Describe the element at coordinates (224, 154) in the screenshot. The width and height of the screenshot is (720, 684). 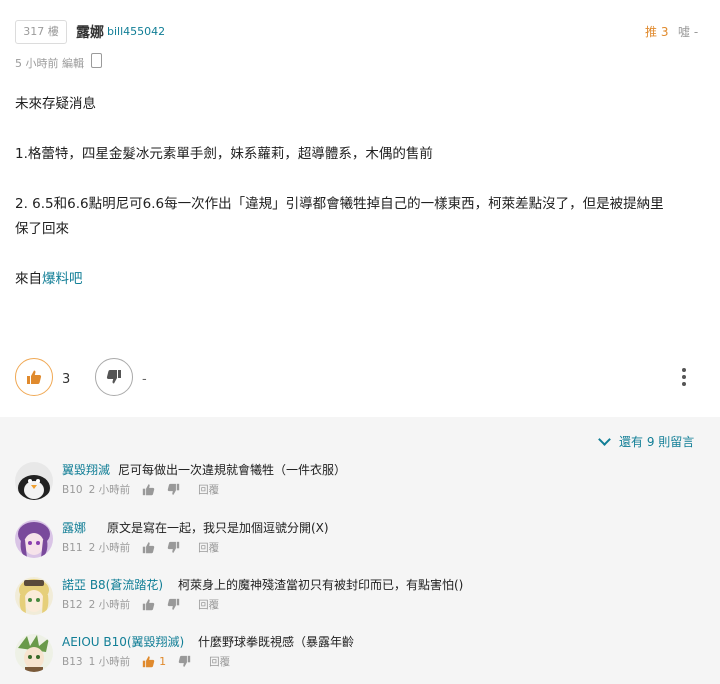
I see `post-line: 1.格蕾特，四星金髮冰元素單手劍，妹系蘿莉，超導體系，木偶的售前` at that location.